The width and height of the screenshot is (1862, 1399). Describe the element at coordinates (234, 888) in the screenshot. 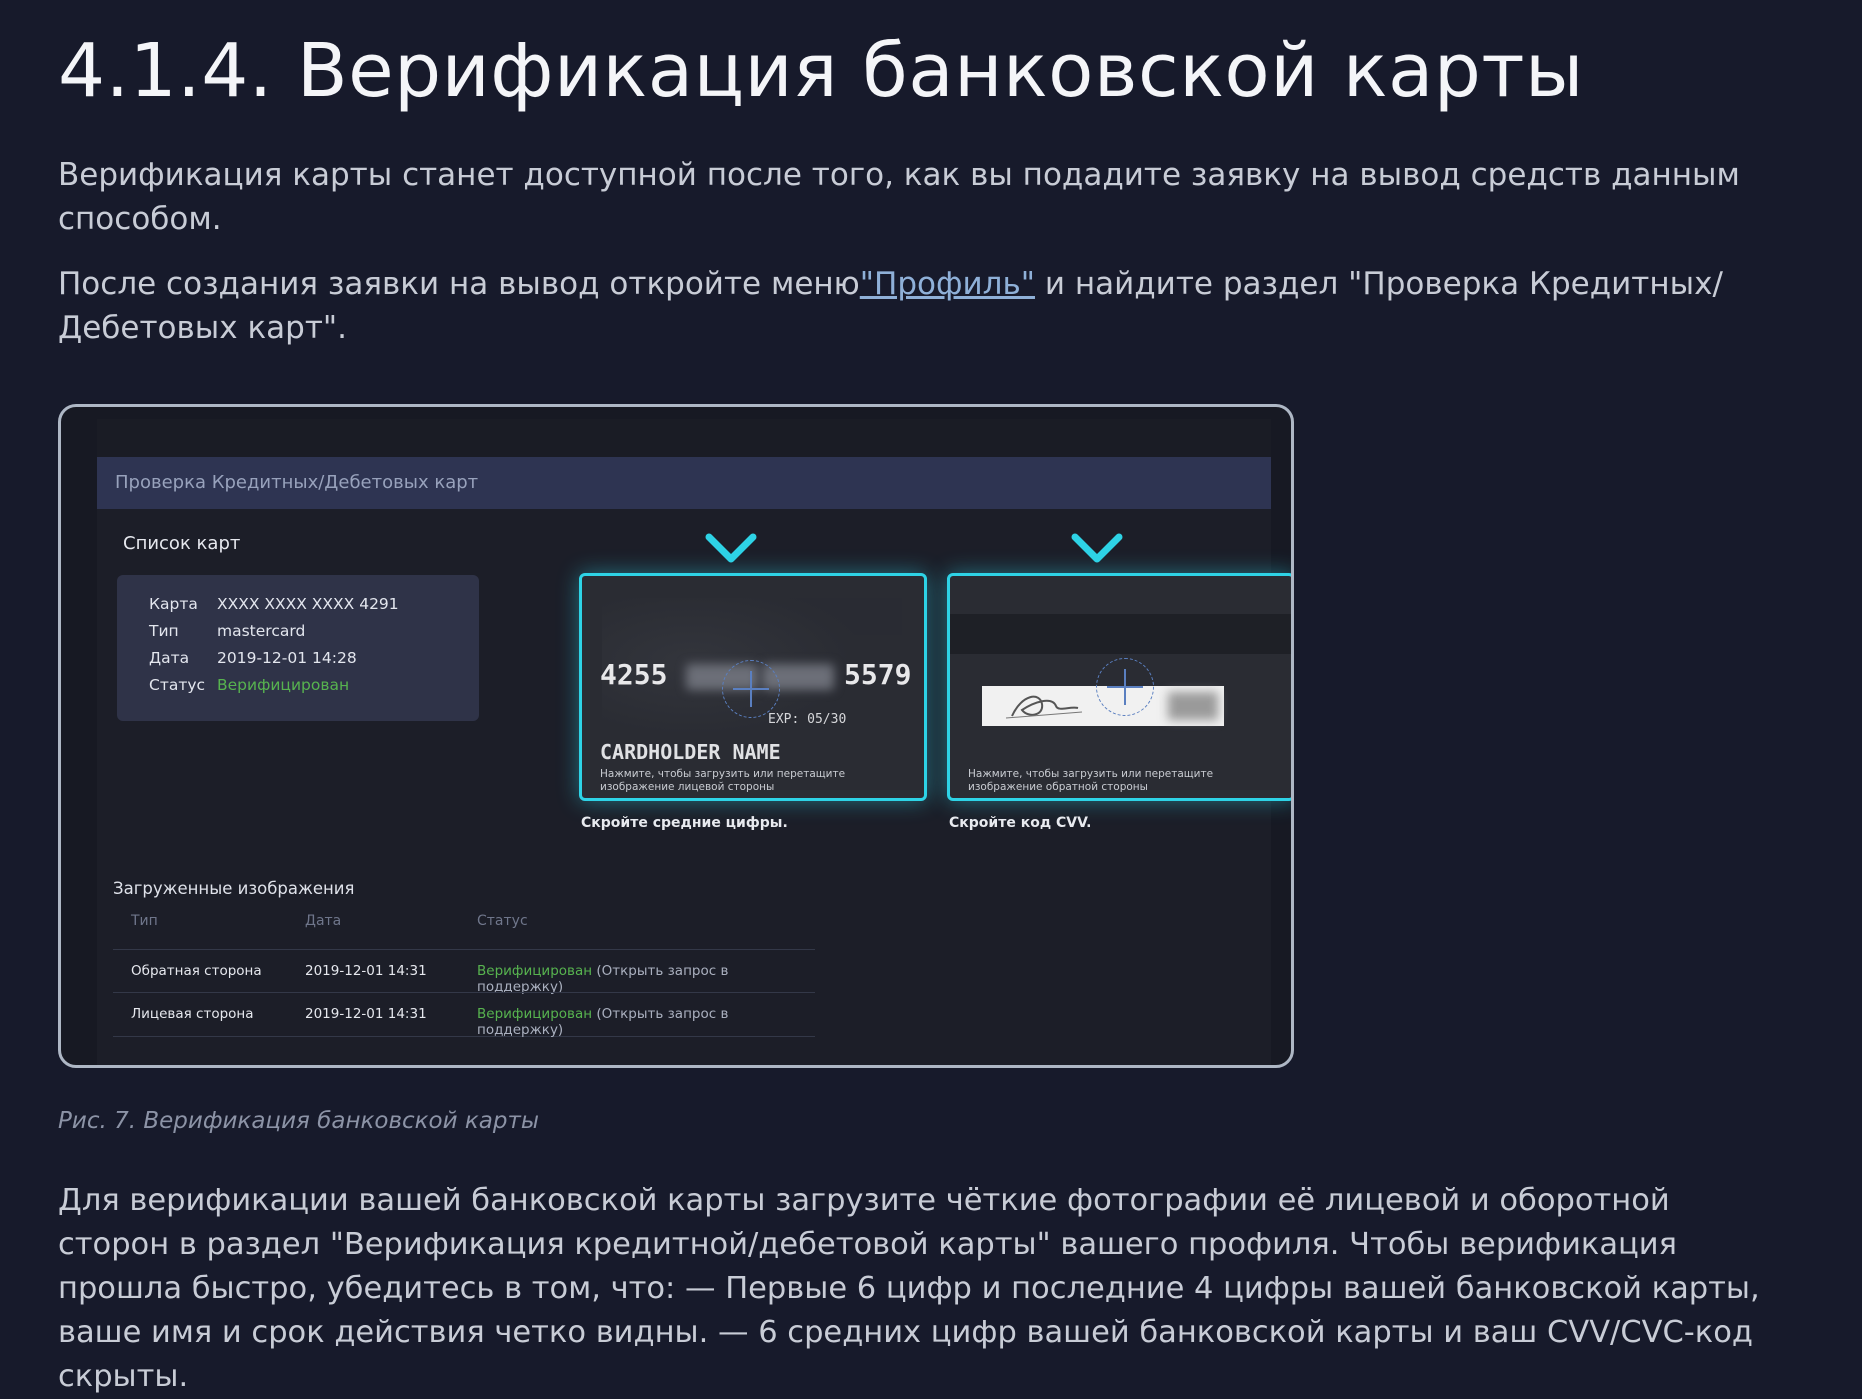

I see `uploaded-images-title: Загруженные изображения` at that location.